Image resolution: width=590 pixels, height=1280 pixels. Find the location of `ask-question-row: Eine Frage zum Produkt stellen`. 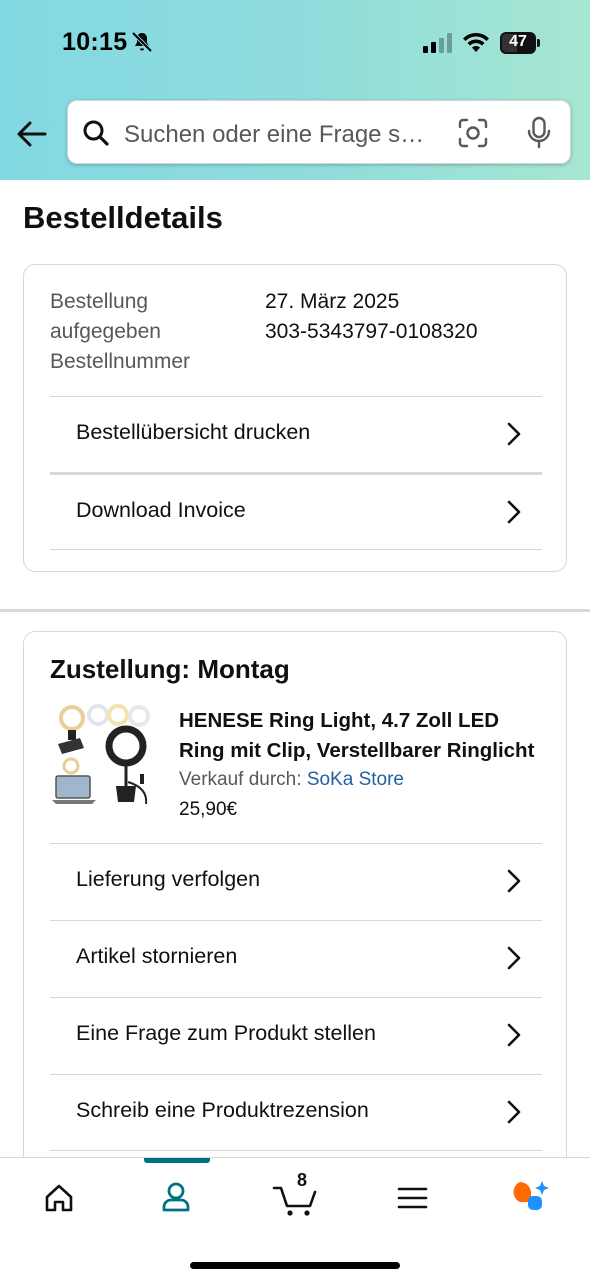

ask-question-row: Eine Frage zum Produkt stellen is located at coordinates (296, 1035).